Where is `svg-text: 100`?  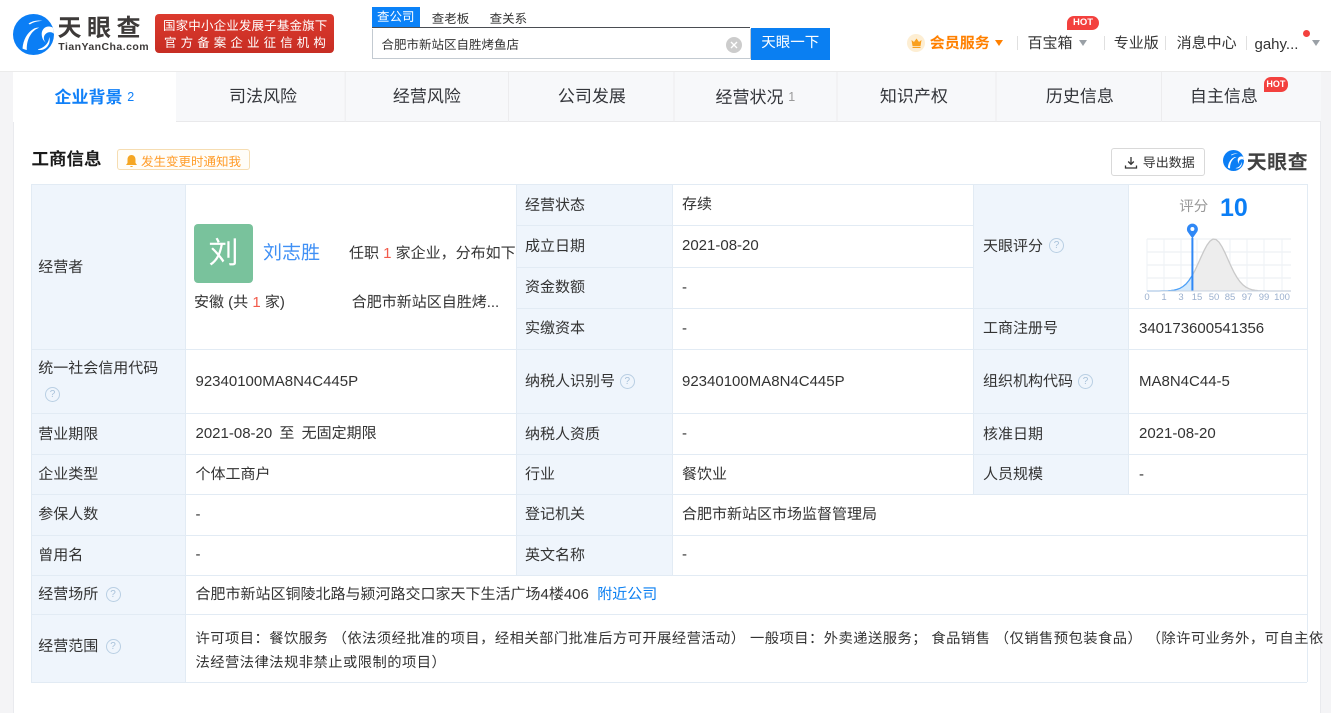 svg-text: 100 is located at coordinates (1282, 297).